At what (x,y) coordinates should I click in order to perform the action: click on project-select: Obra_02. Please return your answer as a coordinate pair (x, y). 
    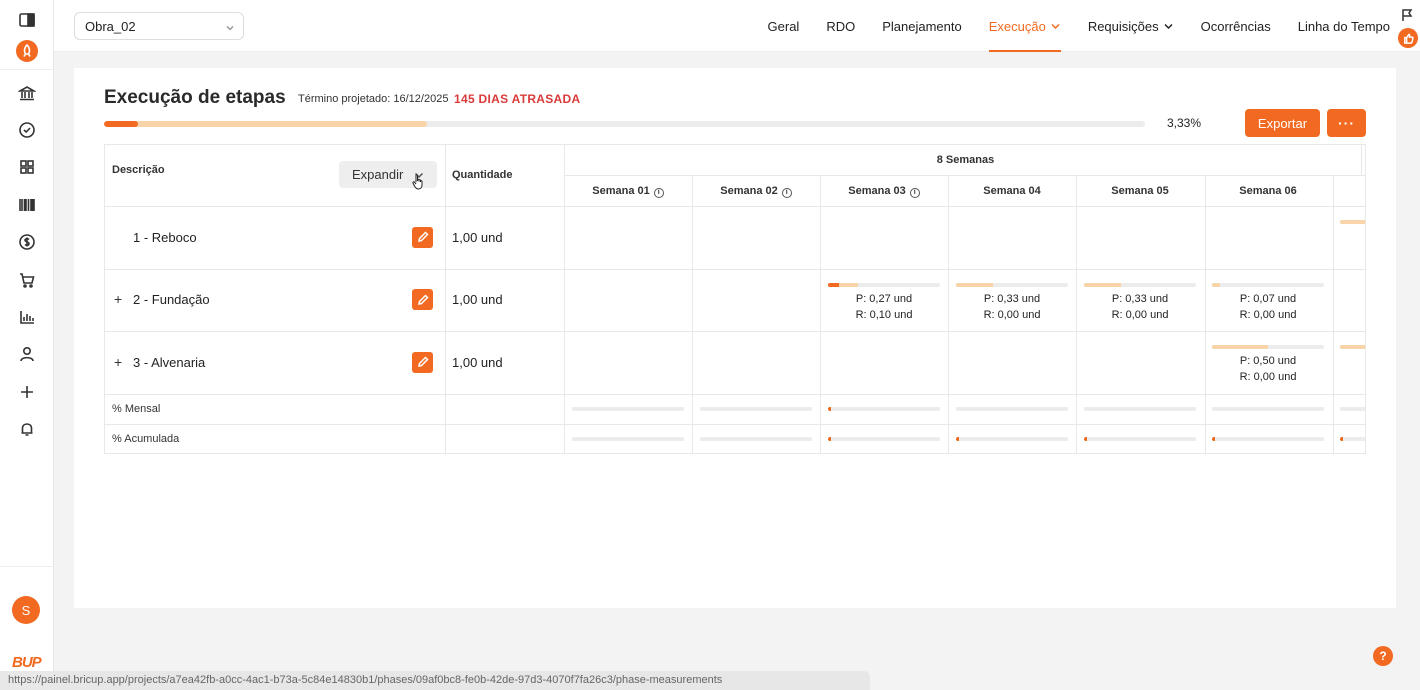
    Looking at the image, I should click on (159, 26).